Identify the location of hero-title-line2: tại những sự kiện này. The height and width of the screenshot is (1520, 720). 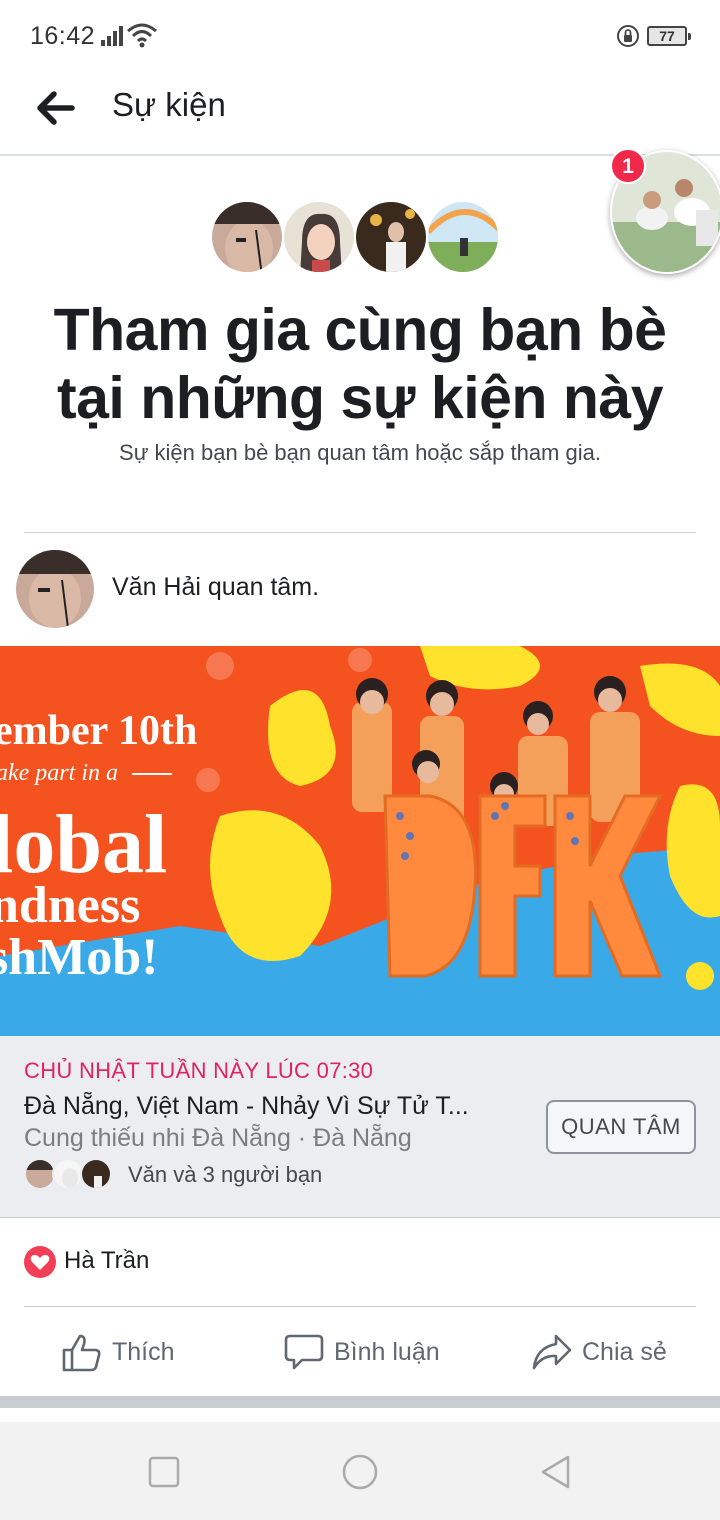
(360, 398).